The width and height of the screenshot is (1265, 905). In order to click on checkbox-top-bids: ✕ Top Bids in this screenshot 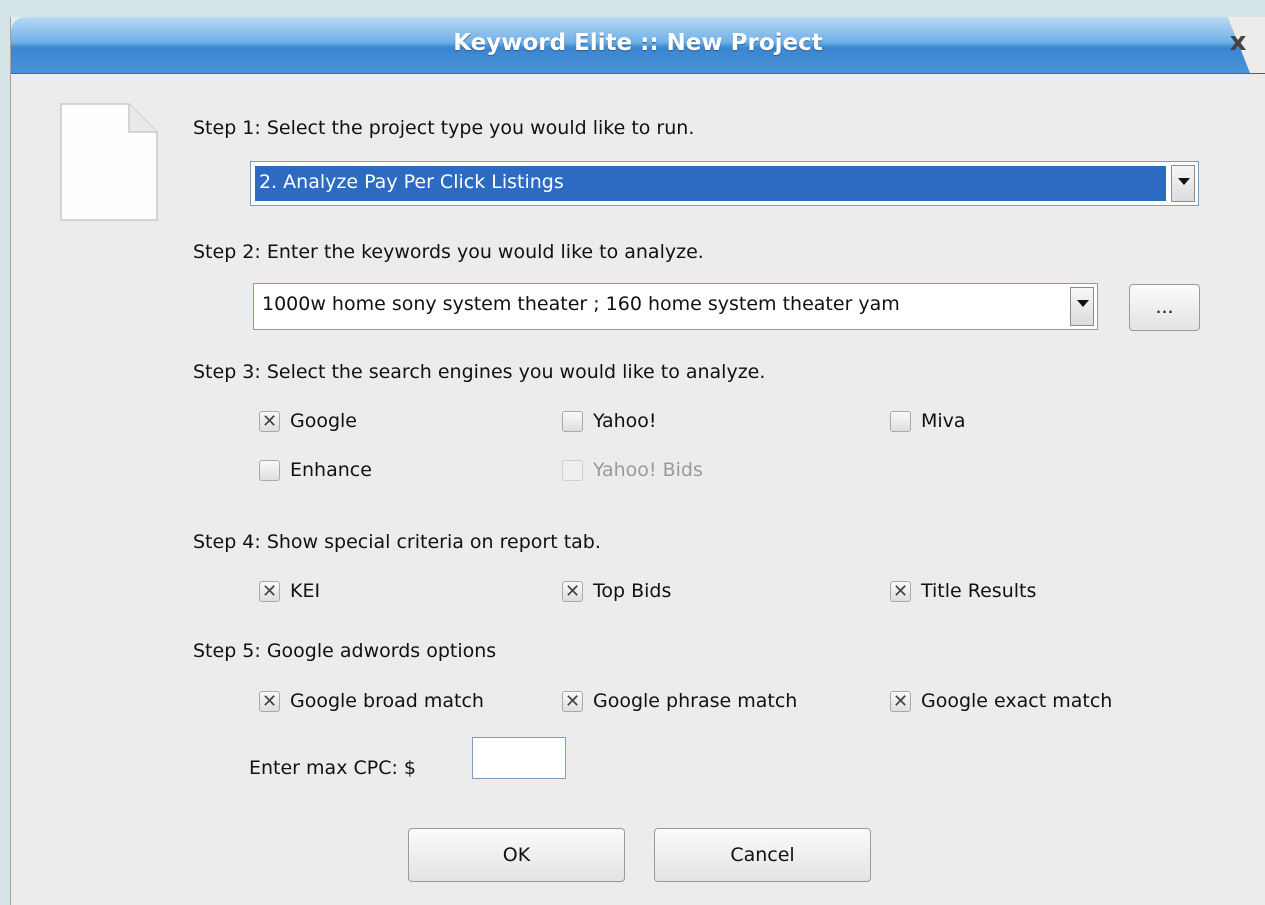, I will do `click(616, 591)`.